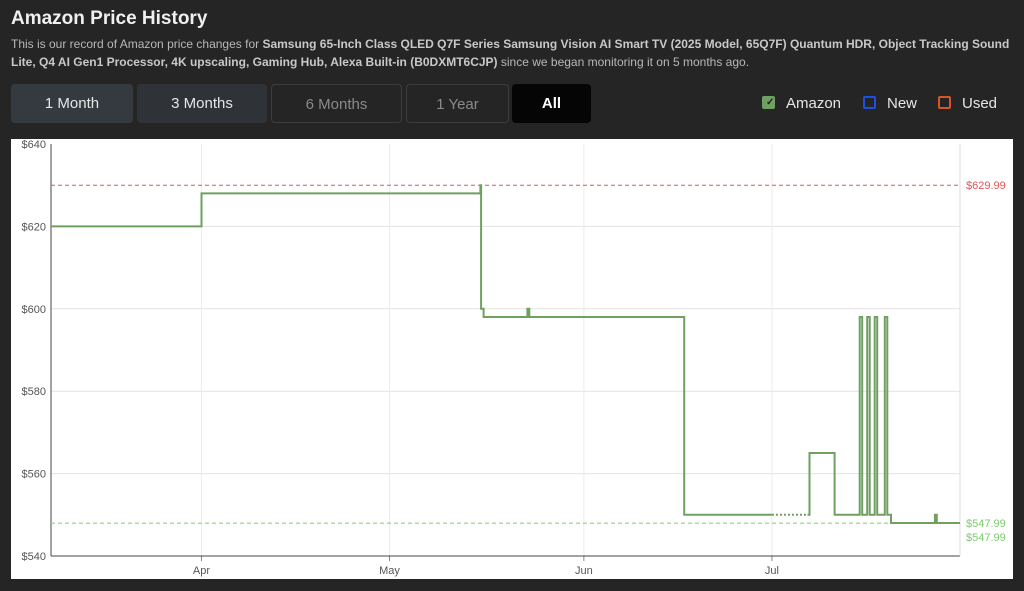 The image size is (1024, 591). Describe the element at coordinates (980, 103) in the screenshot. I see `legend-used-label: Used` at that location.